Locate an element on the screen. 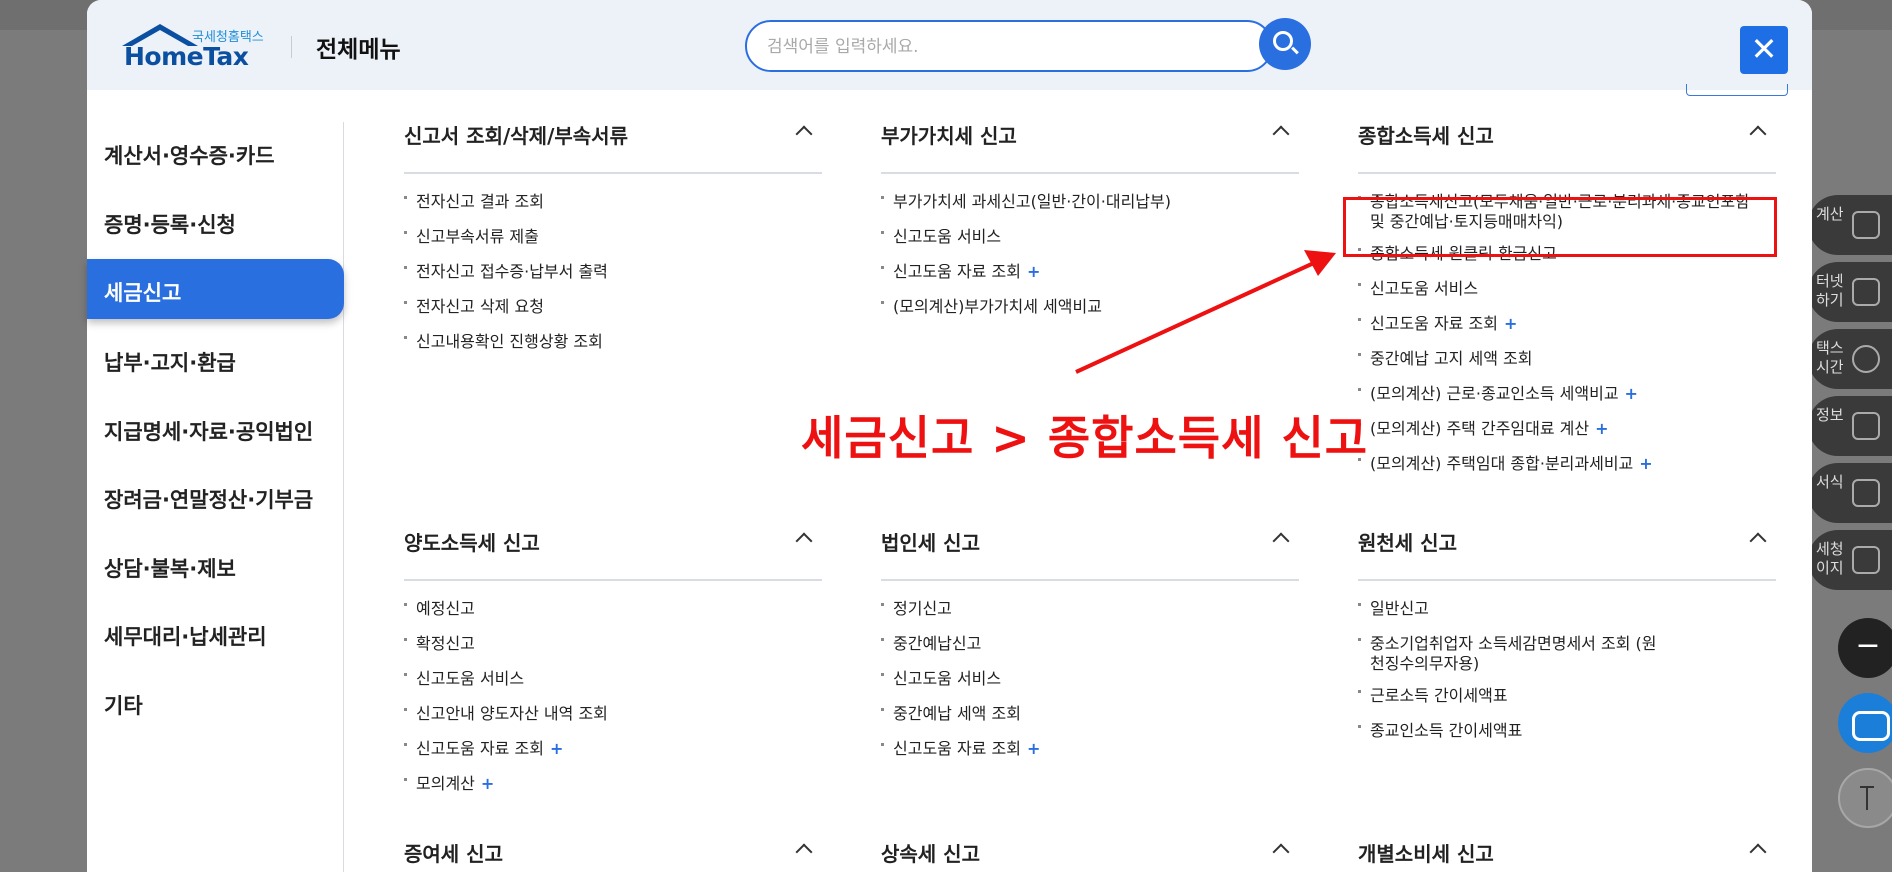 The width and height of the screenshot is (1892, 872). section-header: 상속세 신고 is located at coordinates (1090, 847).